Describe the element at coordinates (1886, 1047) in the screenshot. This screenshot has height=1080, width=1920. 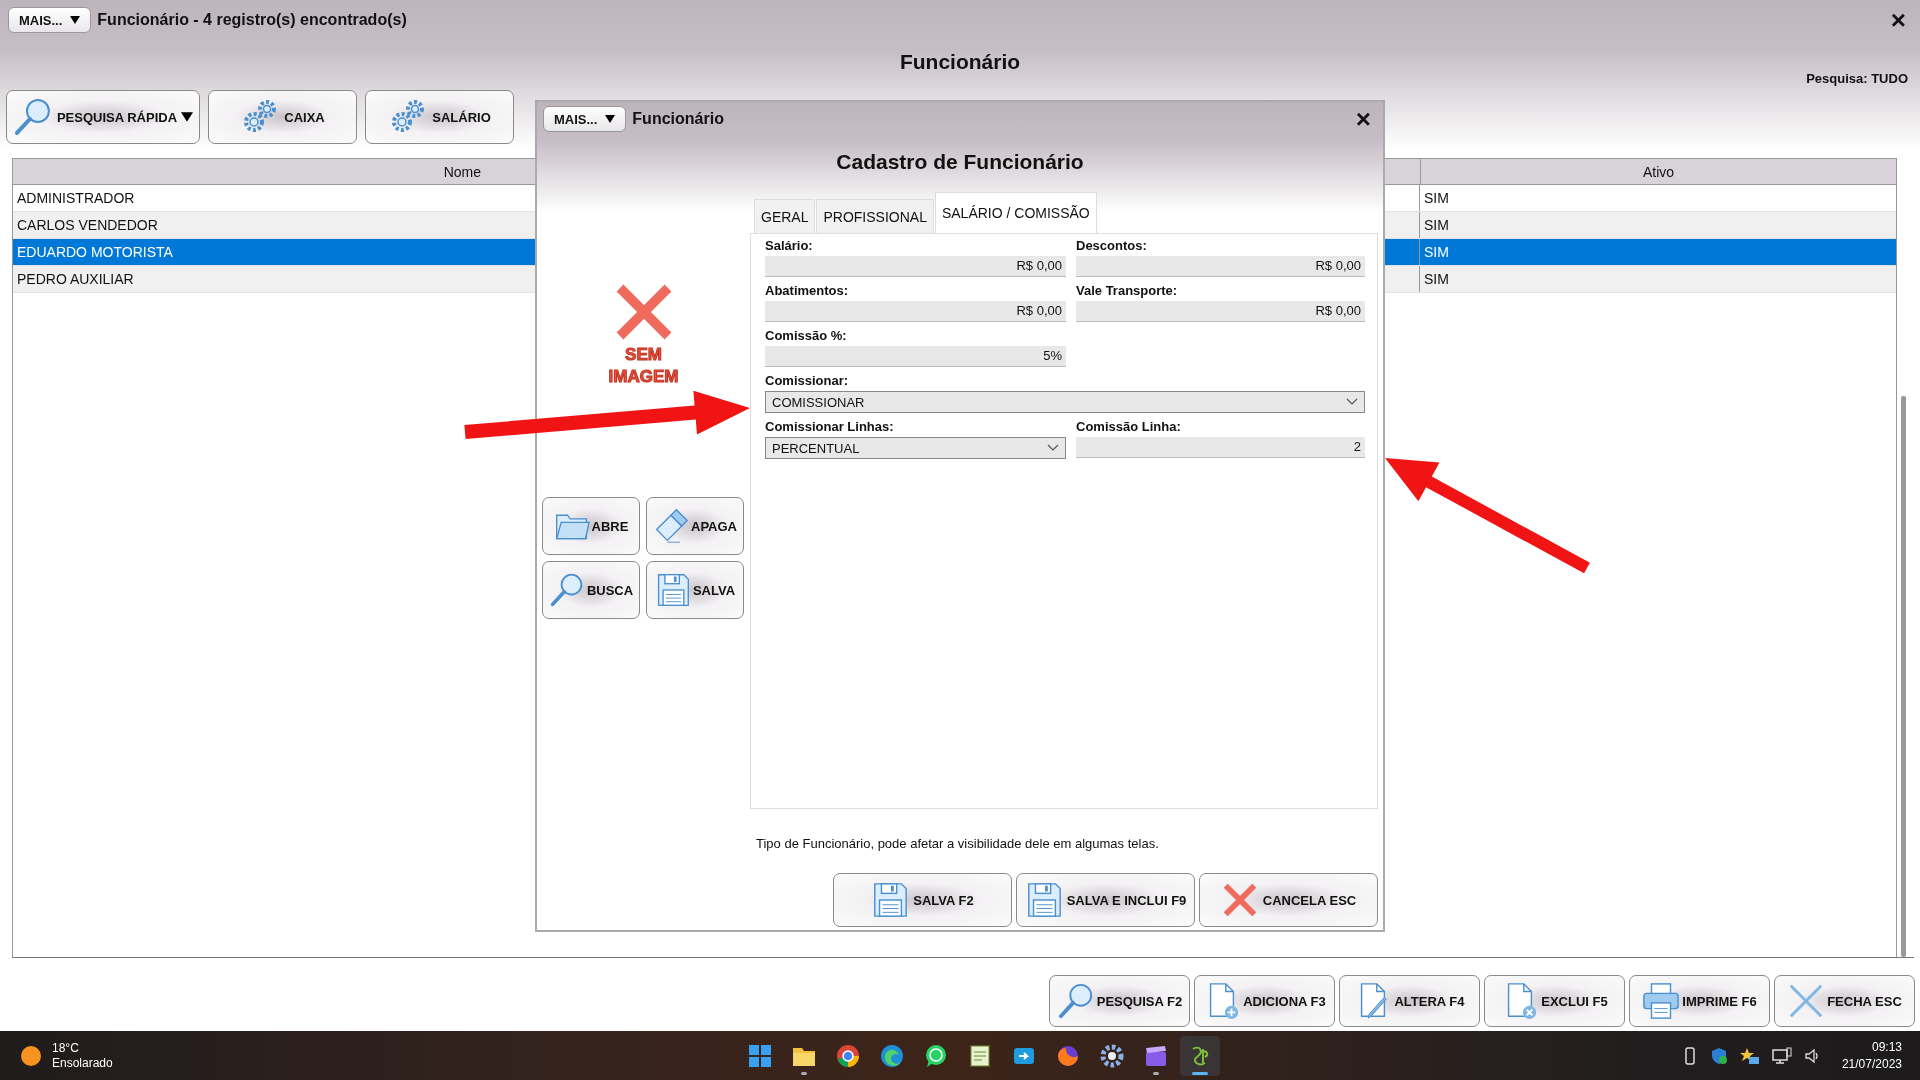
I see `time: 09:13` at that location.